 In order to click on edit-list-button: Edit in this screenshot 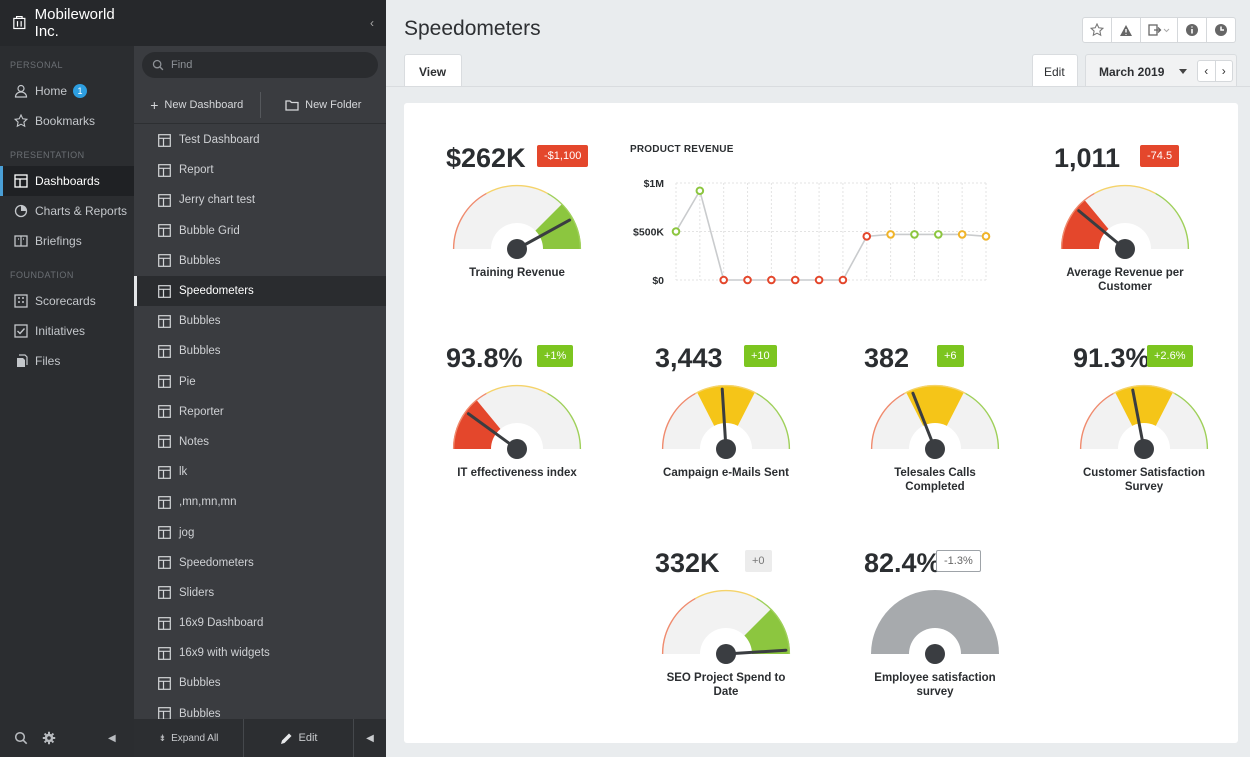, I will do `click(299, 738)`.